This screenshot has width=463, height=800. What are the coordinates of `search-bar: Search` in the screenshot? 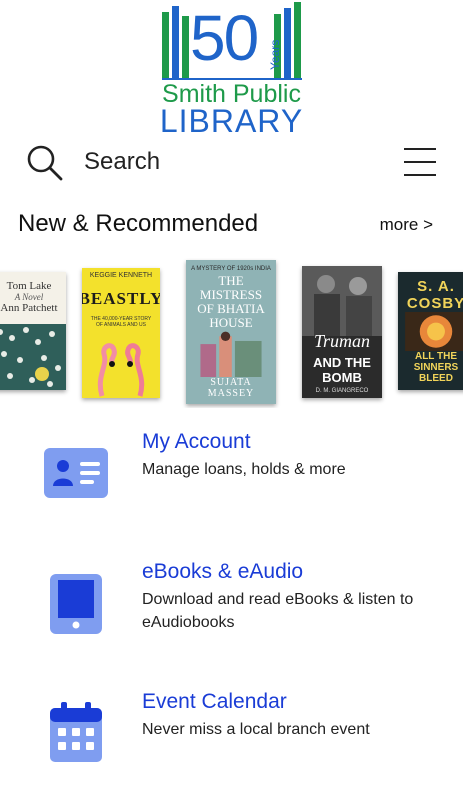 It's located at (231, 164).